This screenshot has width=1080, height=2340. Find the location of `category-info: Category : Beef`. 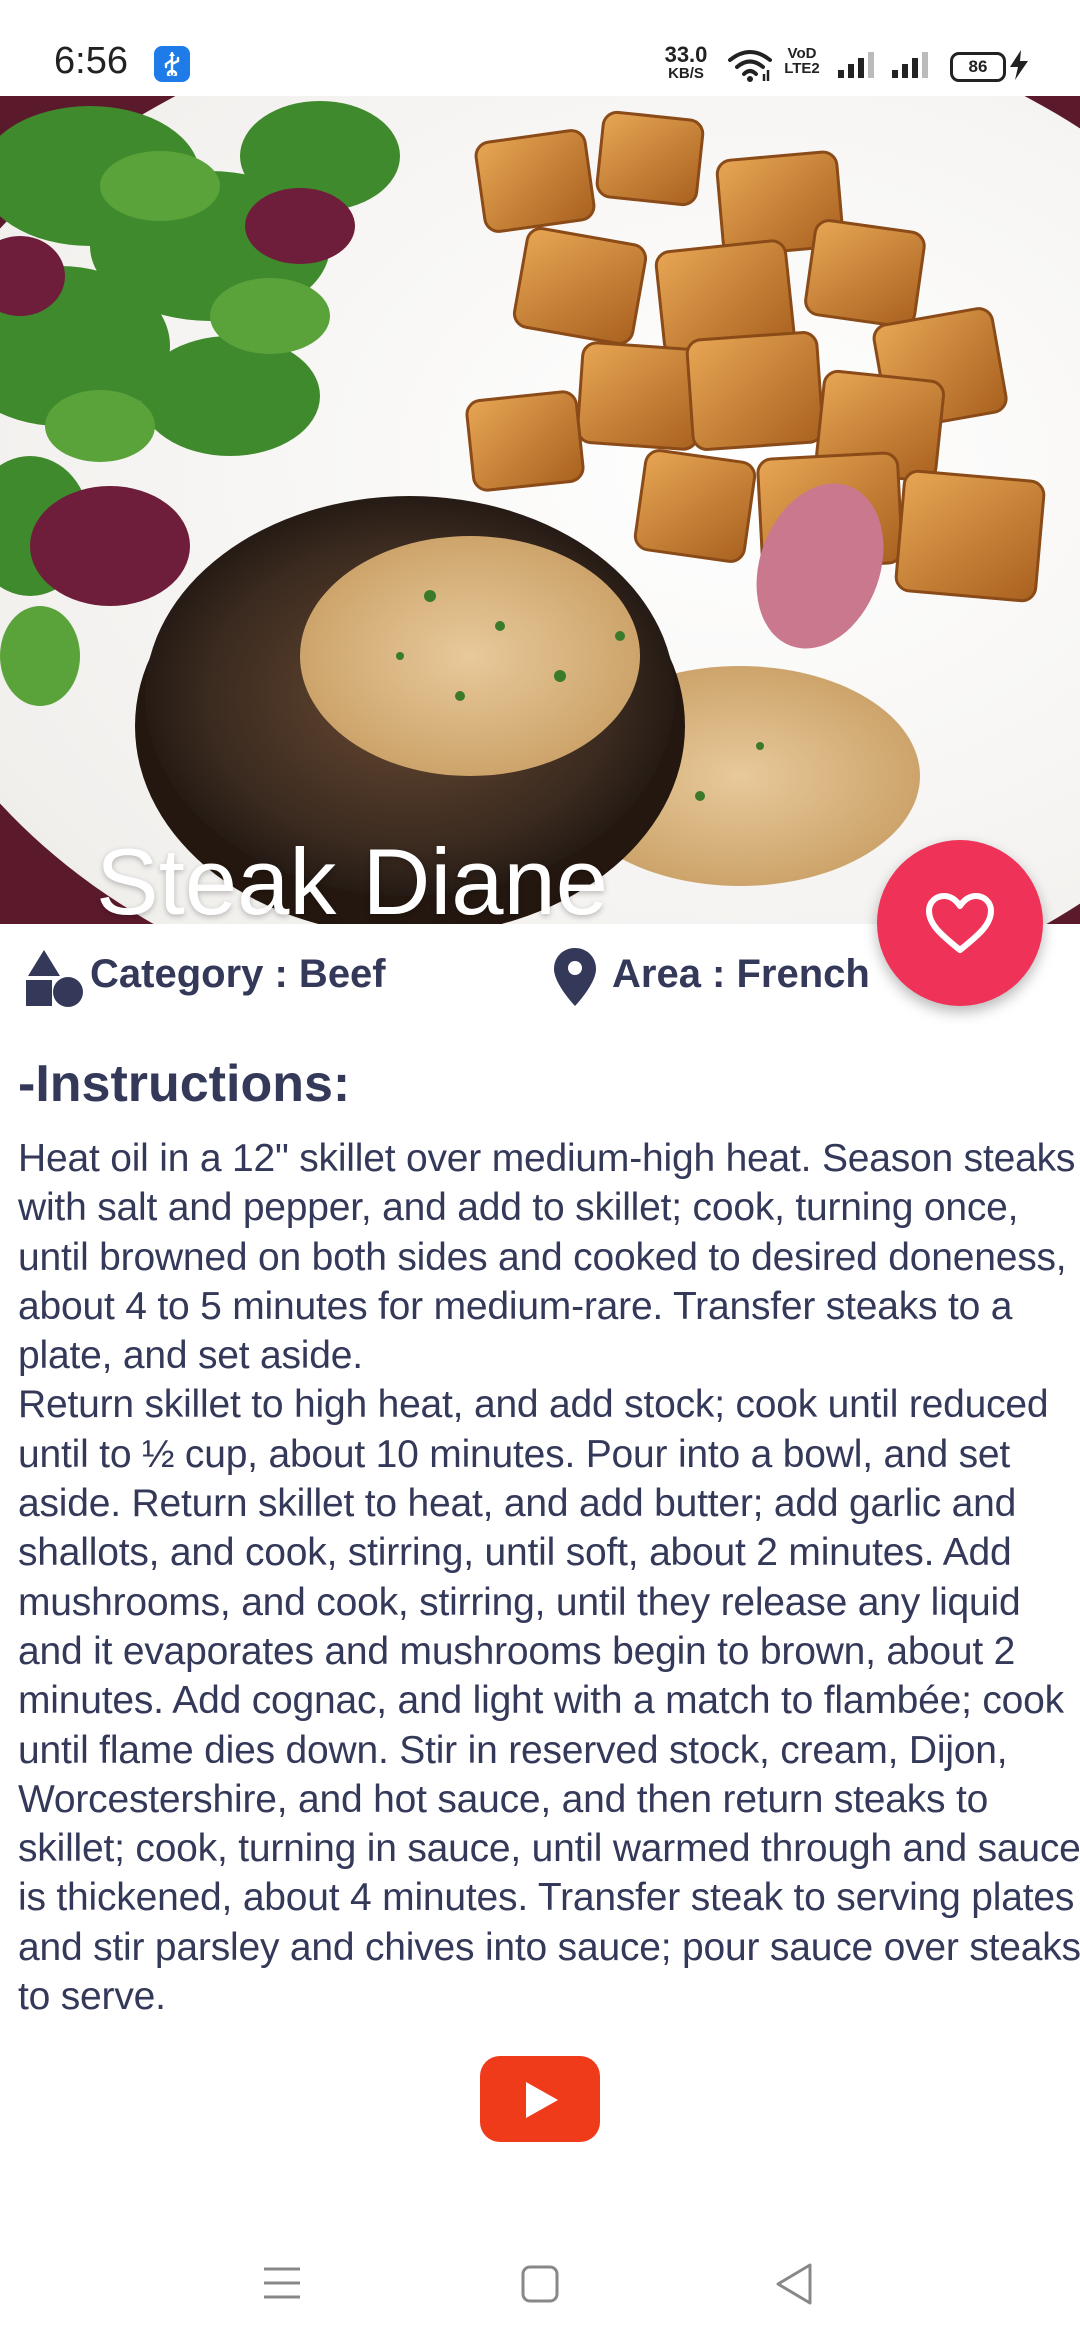

category-info: Category : Beef is located at coordinates (214, 976).